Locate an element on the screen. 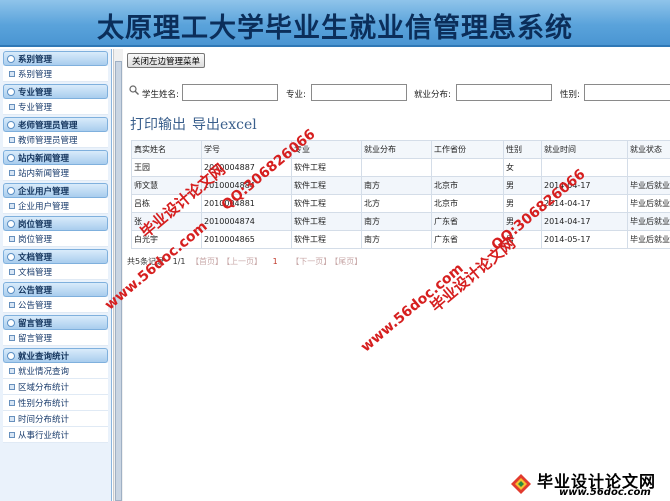 The image size is (670, 501). major-input is located at coordinates (359, 92).